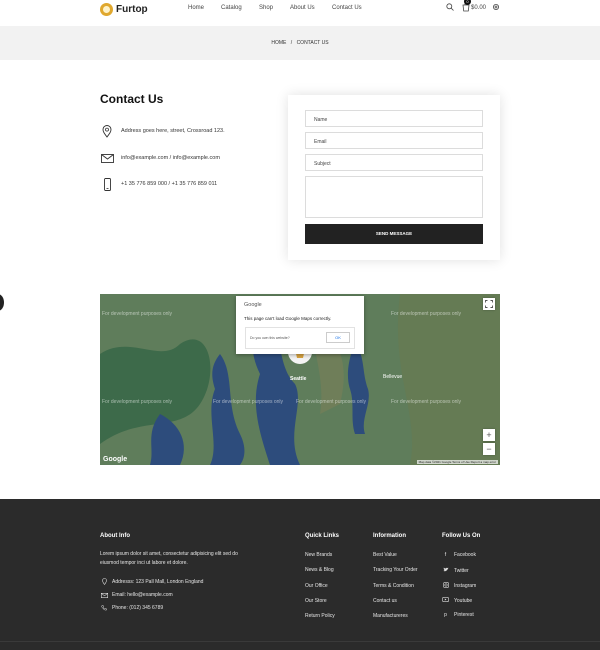 The width and height of the screenshot is (600, 650). I want to click on brand-logo: Furtop, so click(124, 9).